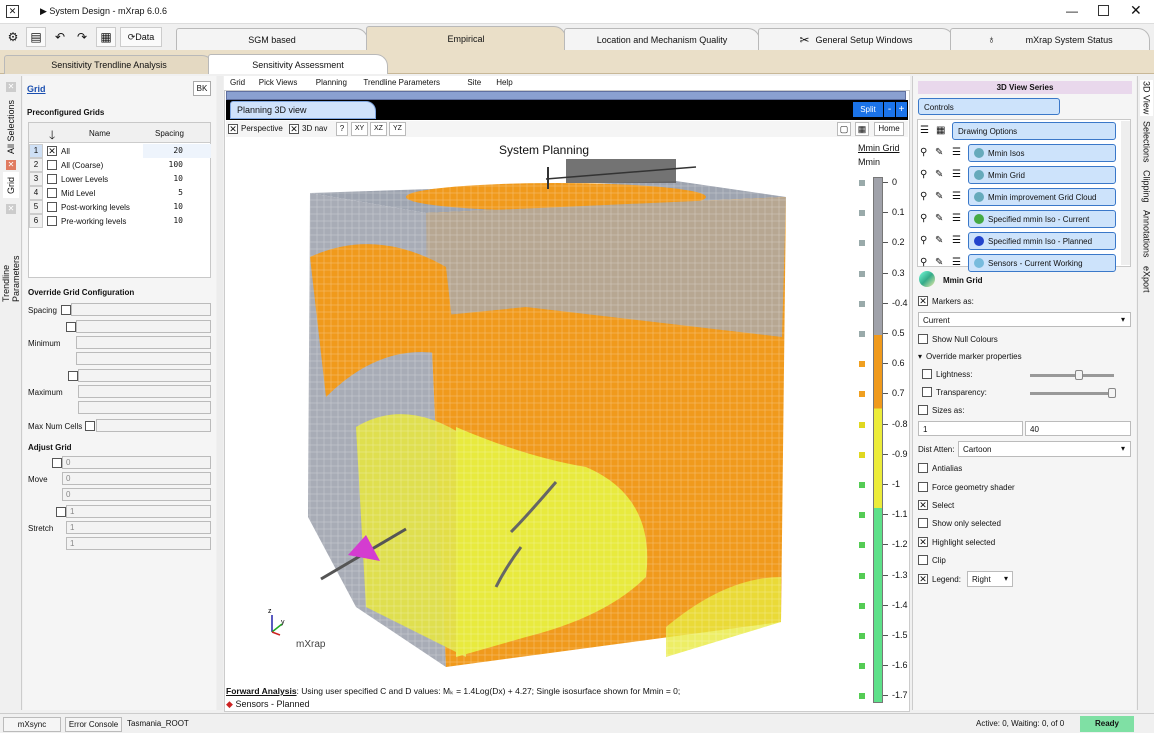 The height and width of the screenshot is (733, 1154). I want to click on menu-item: Pick Views, so click(278, 82).